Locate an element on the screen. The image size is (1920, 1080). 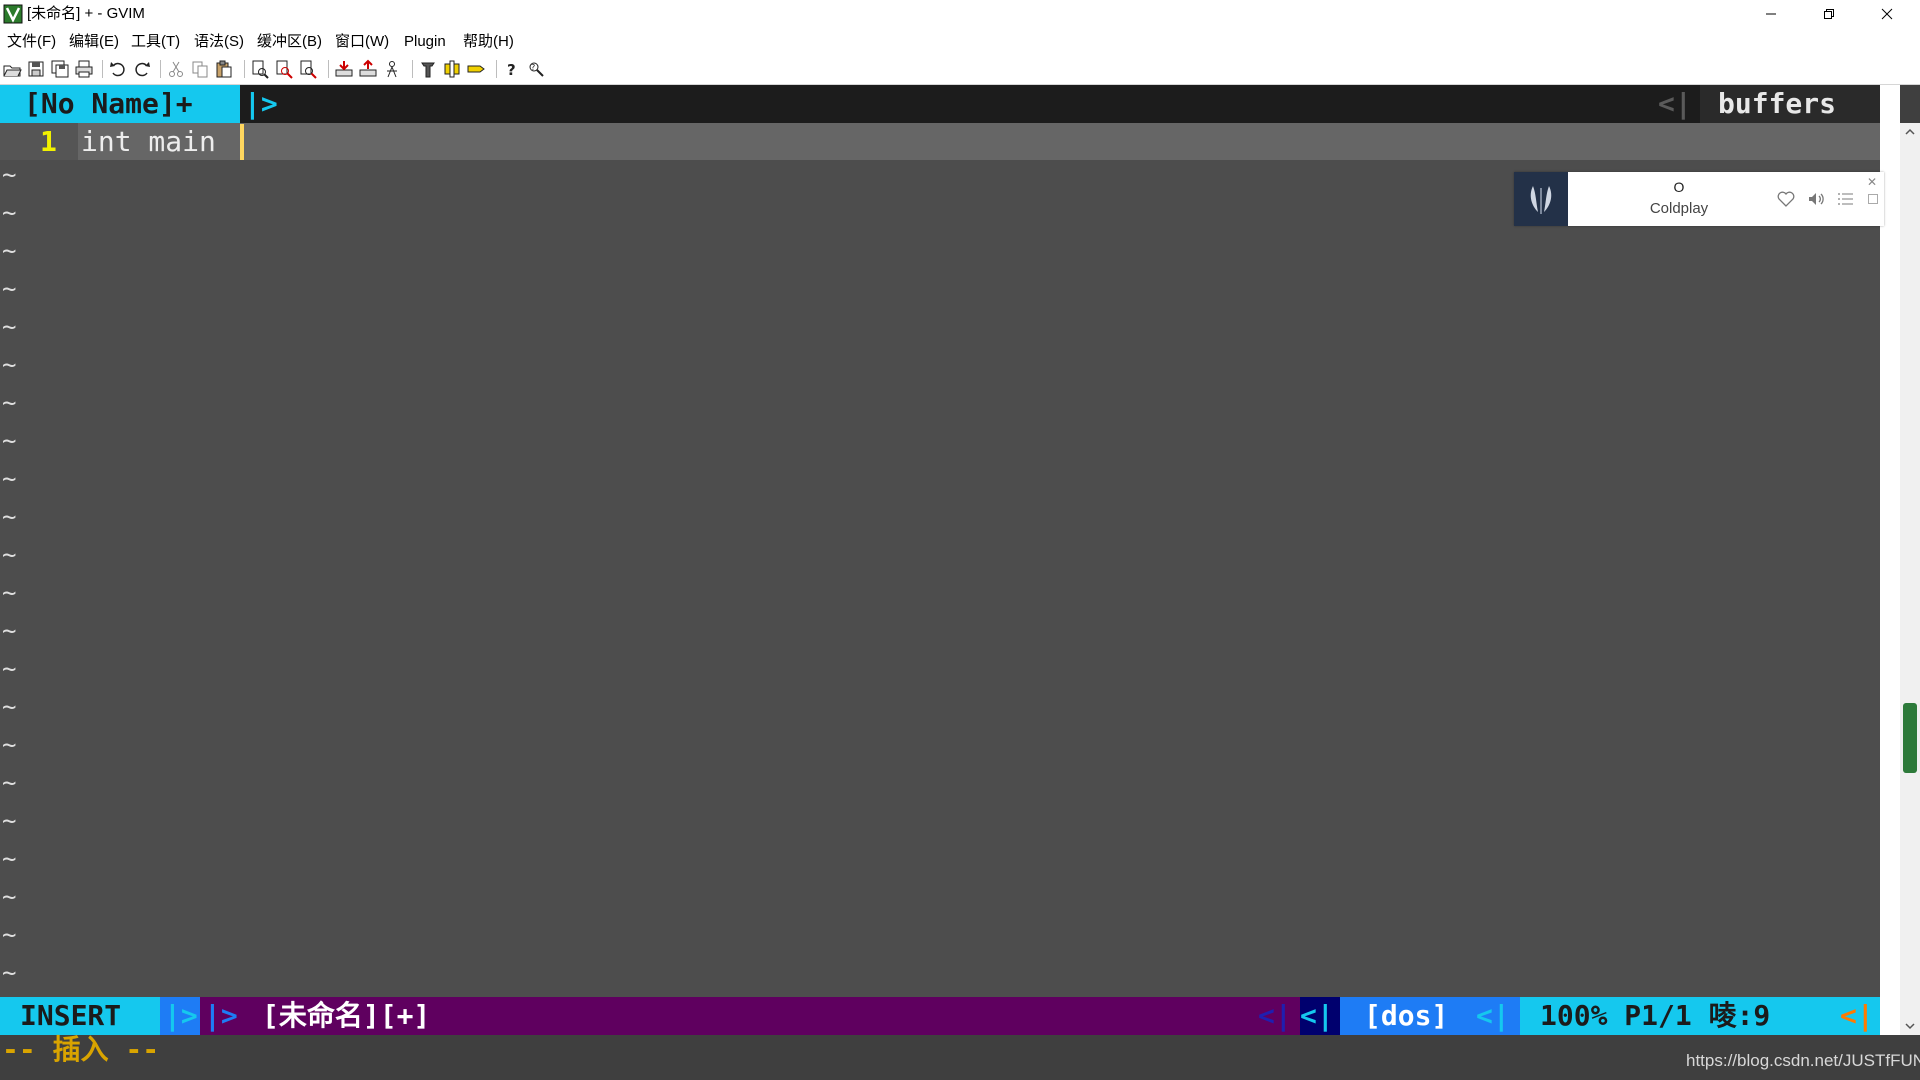
song-artist: Coldplay is located at coordinates (1679, 208).